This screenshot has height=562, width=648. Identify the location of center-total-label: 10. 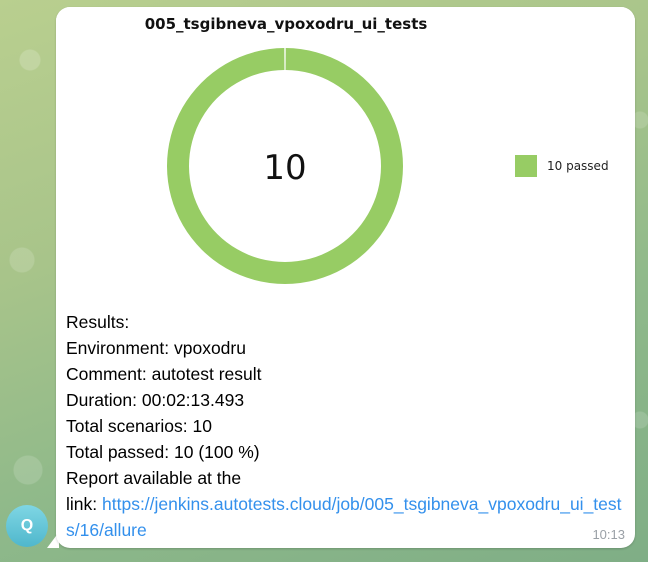
(284, 168).